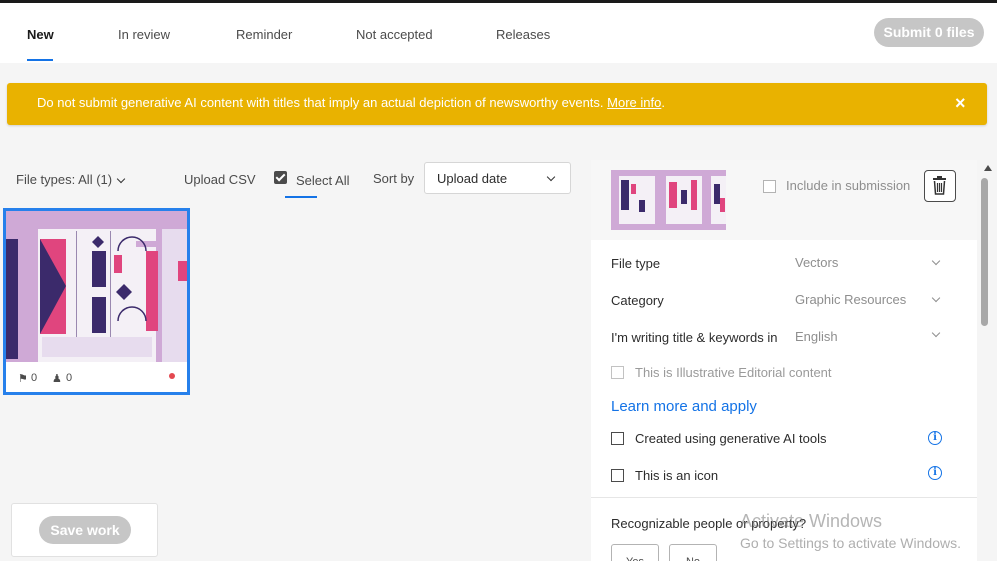  What do you see at coordinates (816, 262) in the screenshot?
I see `file-type-select: Vectors` at bounding box center [816, 262].